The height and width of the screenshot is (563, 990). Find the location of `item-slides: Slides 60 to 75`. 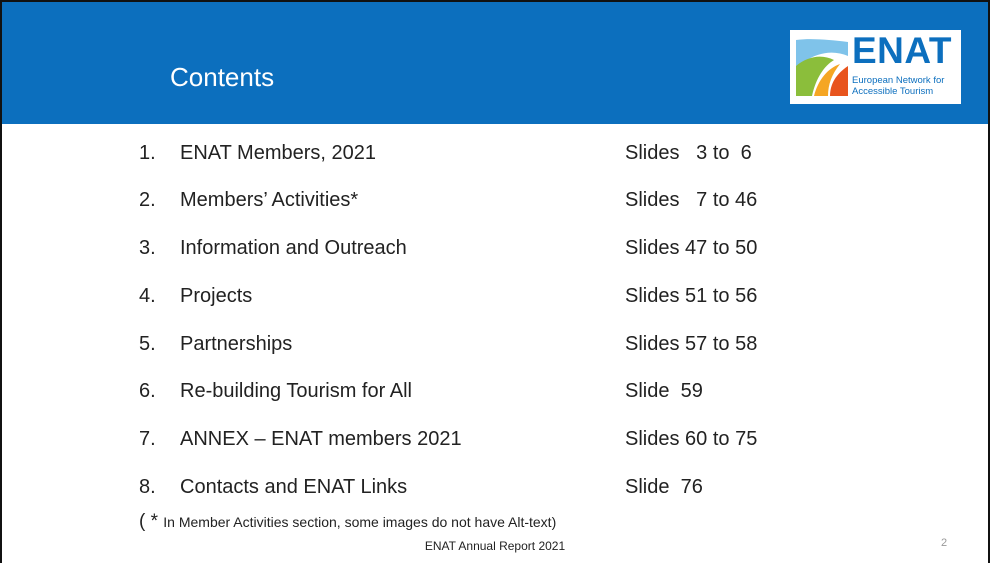

item-slides: Slides 60 to 75 is located at coordinates (691, 439).